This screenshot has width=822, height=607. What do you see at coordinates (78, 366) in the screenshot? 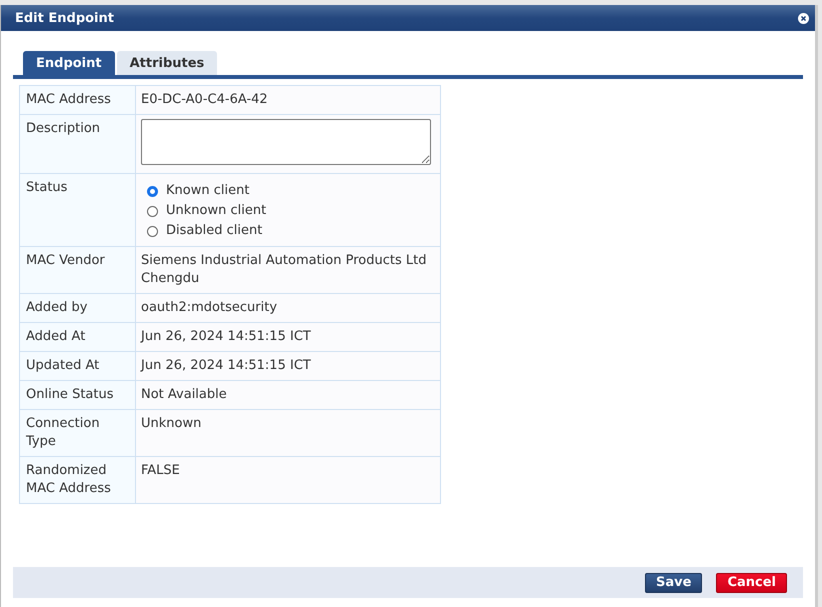
I see `field-label: Updated At` at bounding box center [78, 366].